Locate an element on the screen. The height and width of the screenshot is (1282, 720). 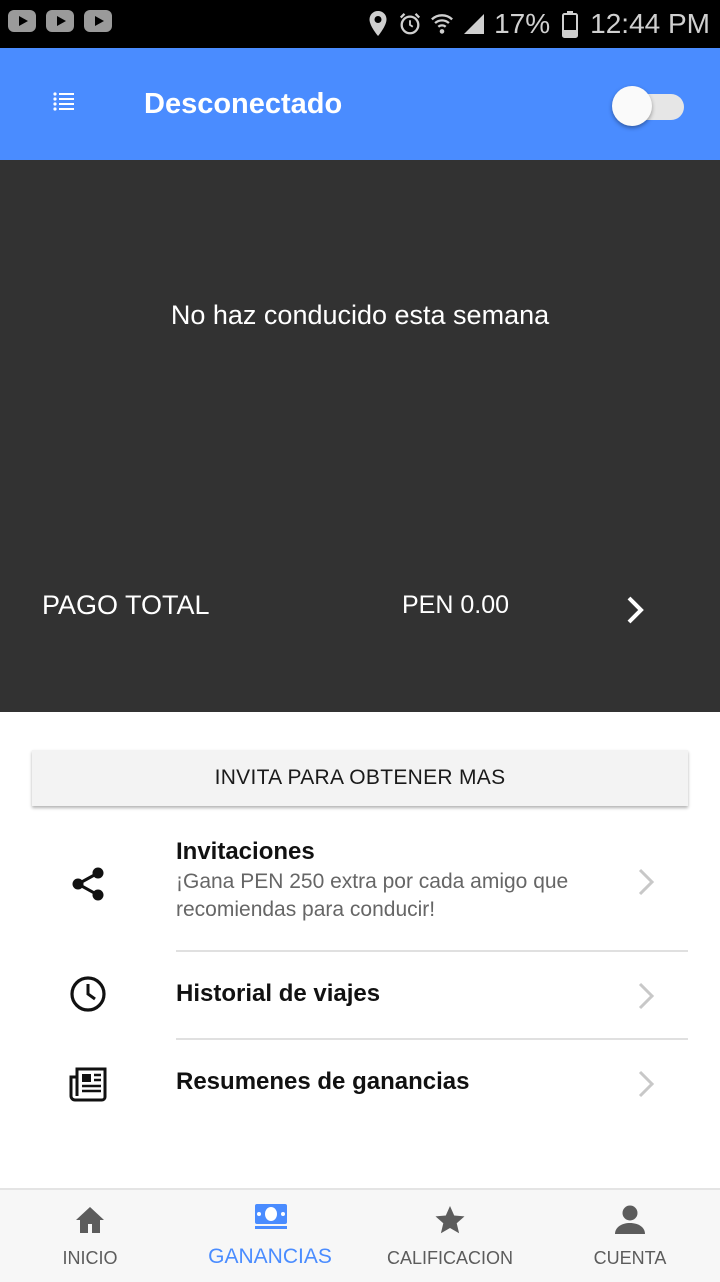
nav-label: GANANCIAS is located at coordinates (270, 1256).